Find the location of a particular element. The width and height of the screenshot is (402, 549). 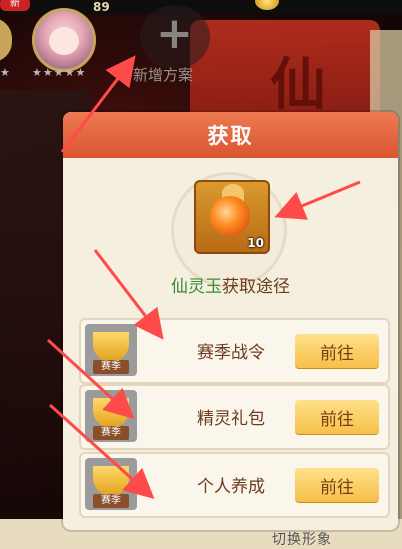

dialog-title: 获取 is located at coordinates (230, 136).